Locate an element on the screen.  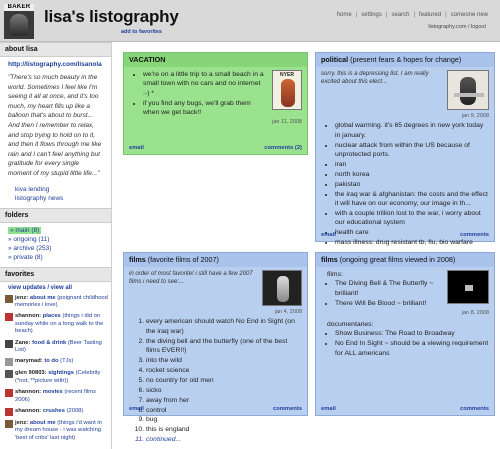
favorite-user: shannon: is located at coordinates (28, 316).